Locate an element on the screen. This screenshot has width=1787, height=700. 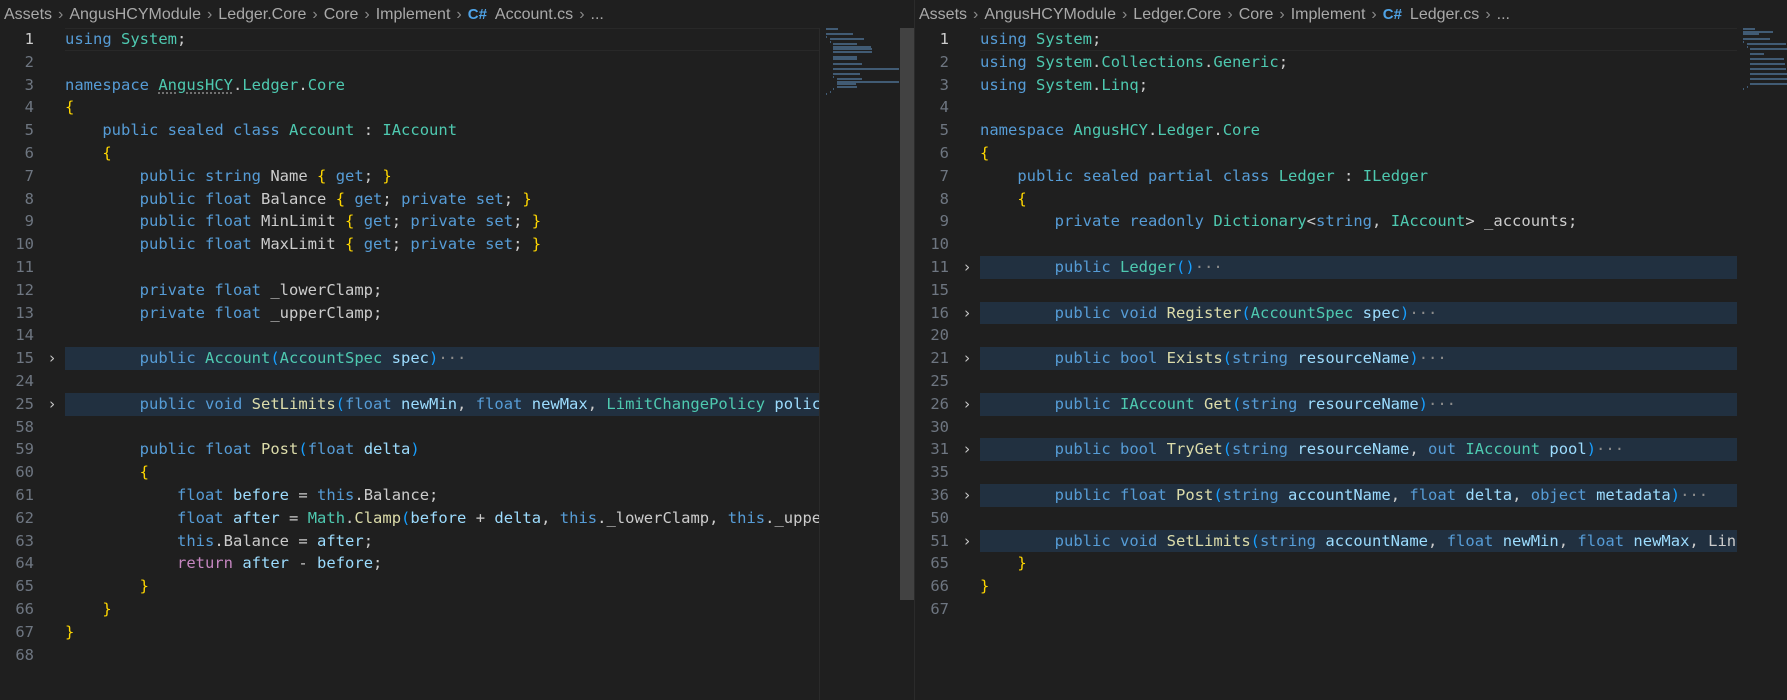
code-line: 25 is located at coordinates (1351, 381).